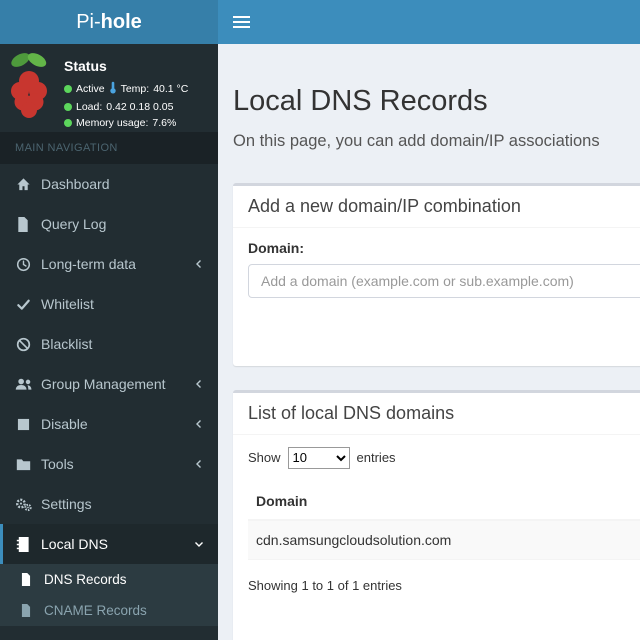 The width and height of the screenshot is (640, 640). Describe the element at coordinates (109, 224) in the screenshot. I see `sidebar-item-query-log: Query Log` at that location.